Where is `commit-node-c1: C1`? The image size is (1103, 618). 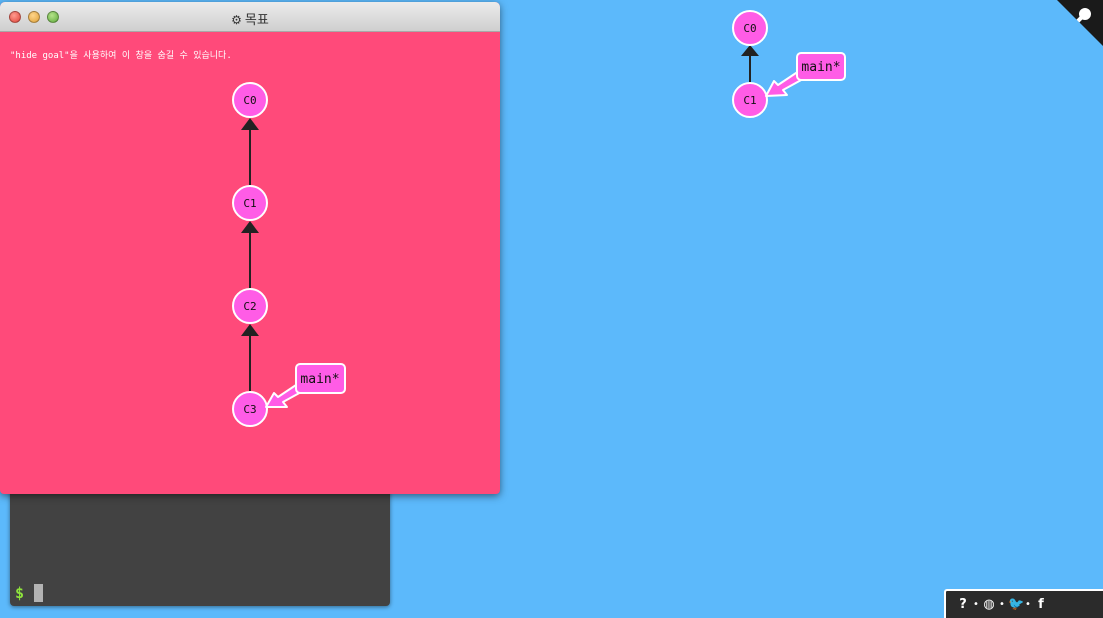
commit-node-c1: C1 is located at coordinates (750, 100).